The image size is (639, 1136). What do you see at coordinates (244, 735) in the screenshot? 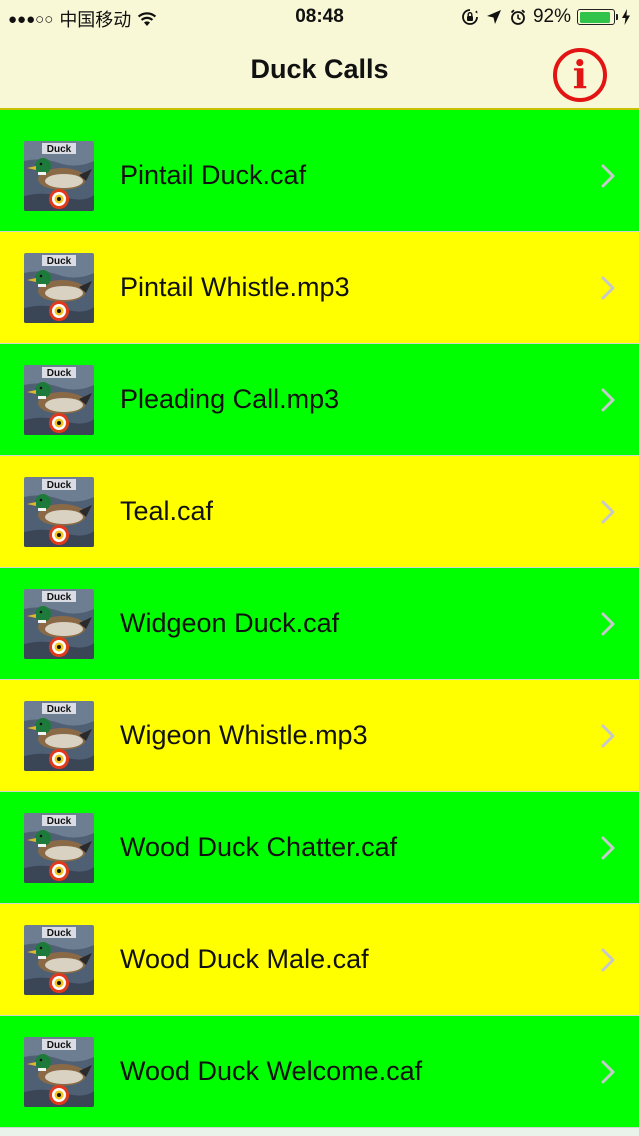
I see `list-item-label: Wigeon Whistle.mp3` at bounding box center [244, 735].